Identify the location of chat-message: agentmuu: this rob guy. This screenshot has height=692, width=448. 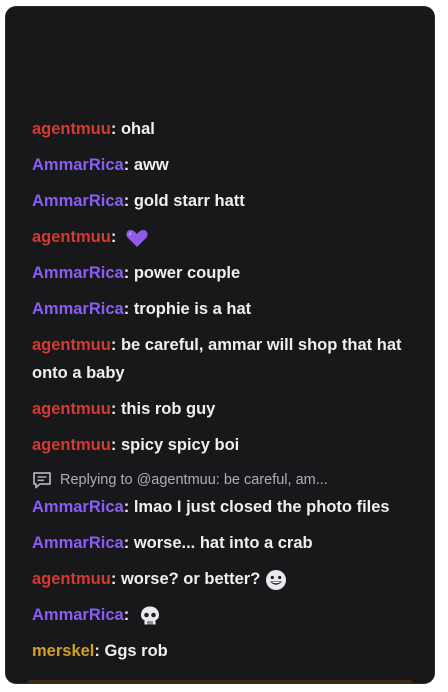
(225, 409).